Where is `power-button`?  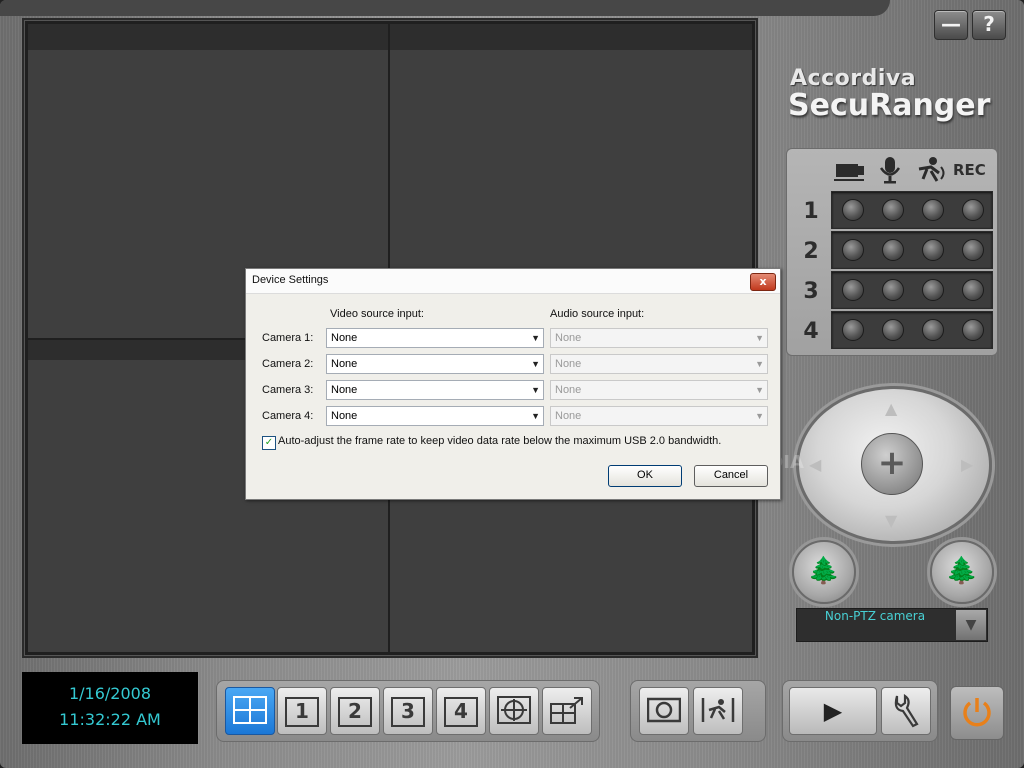
power-button is located at coordinates (977, 713).